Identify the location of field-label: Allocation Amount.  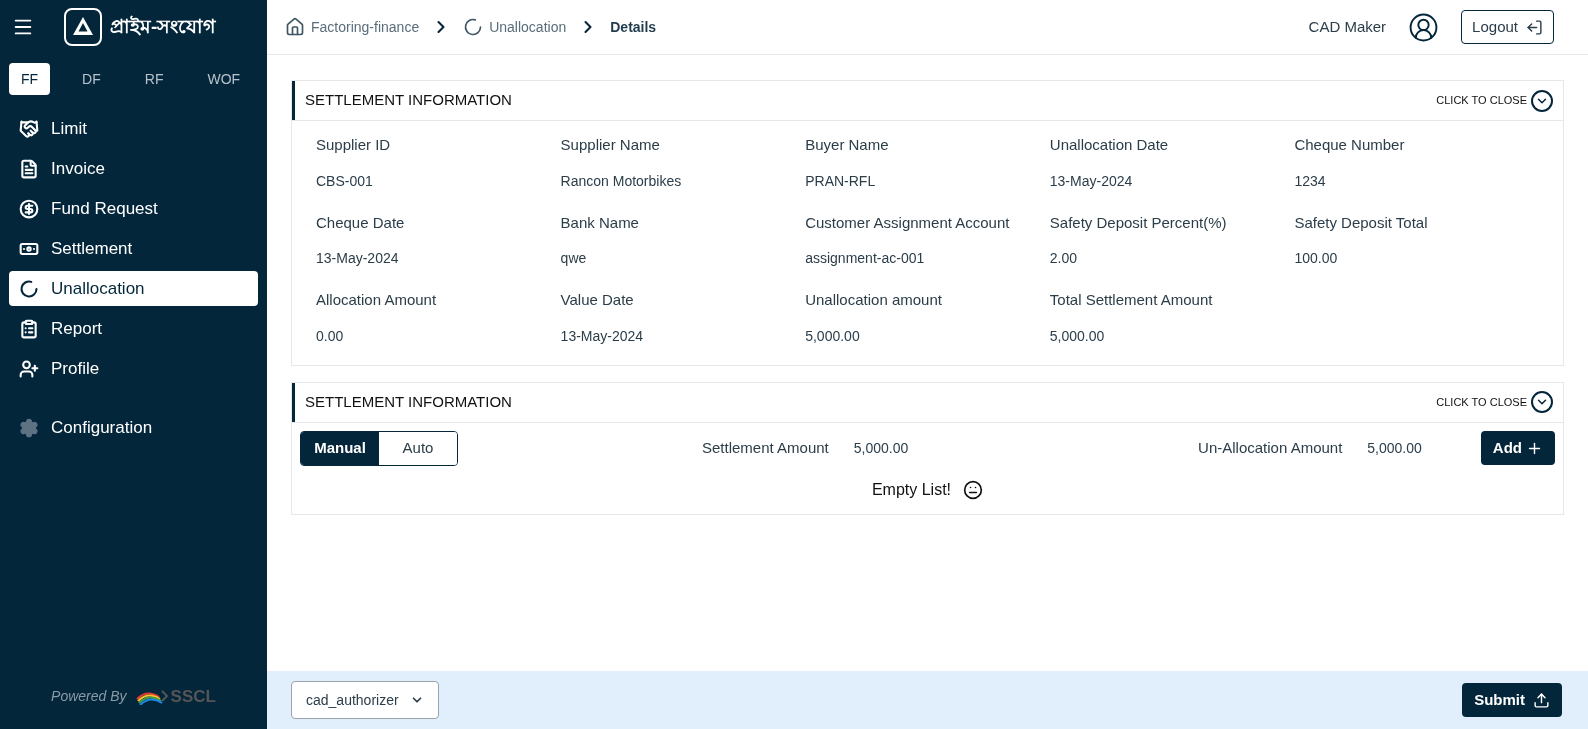
(377, 300).